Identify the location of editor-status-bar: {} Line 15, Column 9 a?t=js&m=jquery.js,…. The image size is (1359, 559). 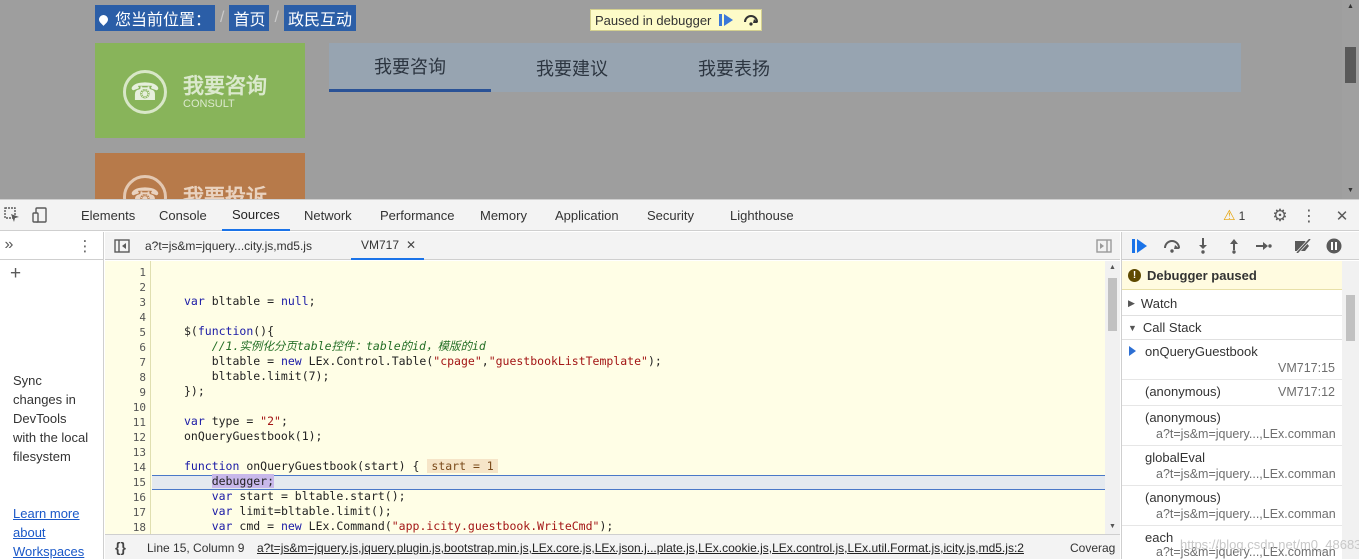
(612, 546).